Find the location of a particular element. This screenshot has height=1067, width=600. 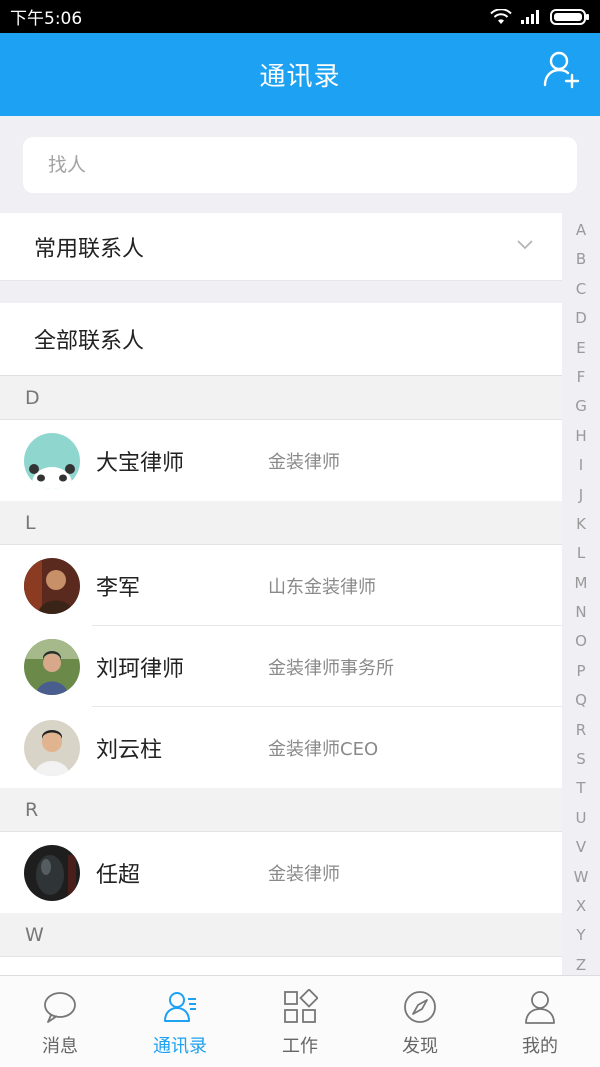

status-icons is located at coordinates (540, 16).